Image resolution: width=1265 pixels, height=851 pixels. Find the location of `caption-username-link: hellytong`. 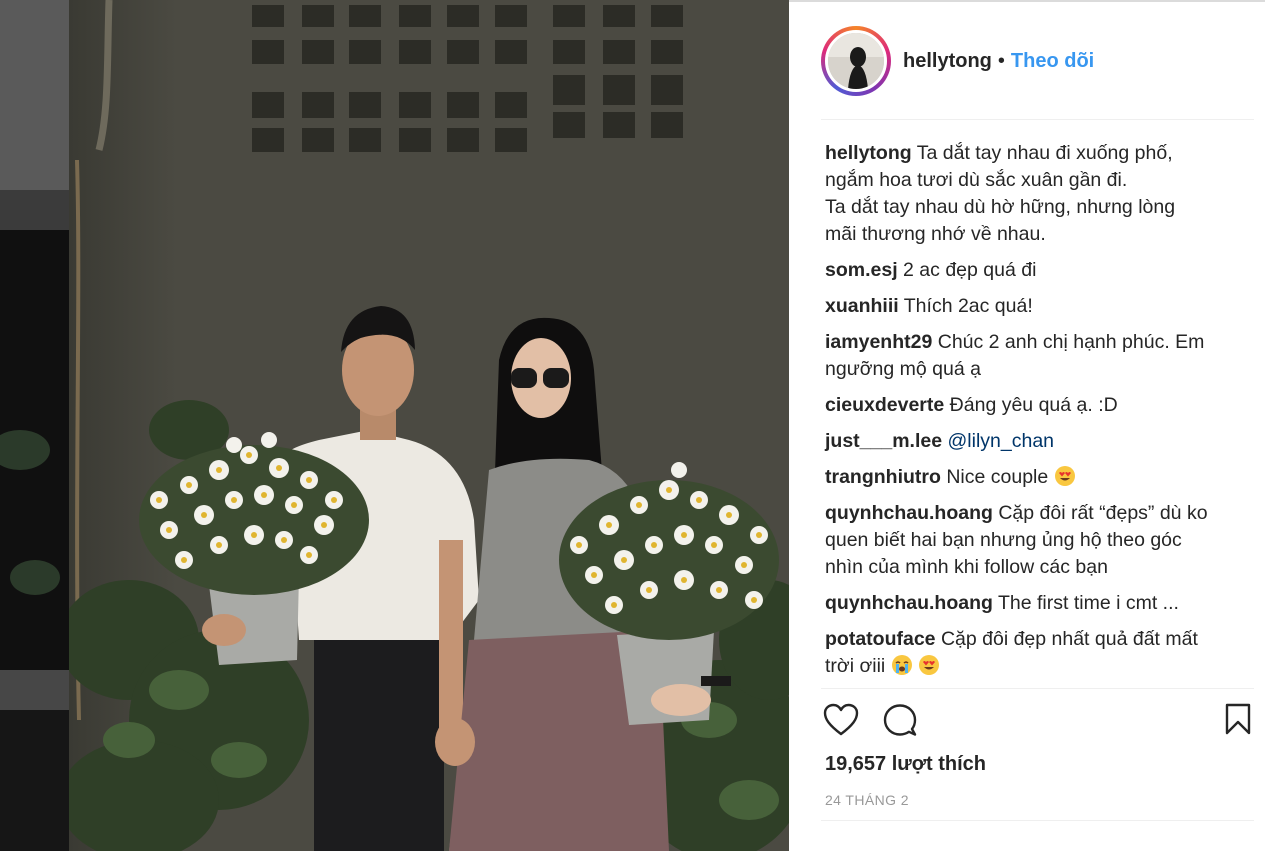

caption-username-link: hellytong is located at coordinates (868, 153).